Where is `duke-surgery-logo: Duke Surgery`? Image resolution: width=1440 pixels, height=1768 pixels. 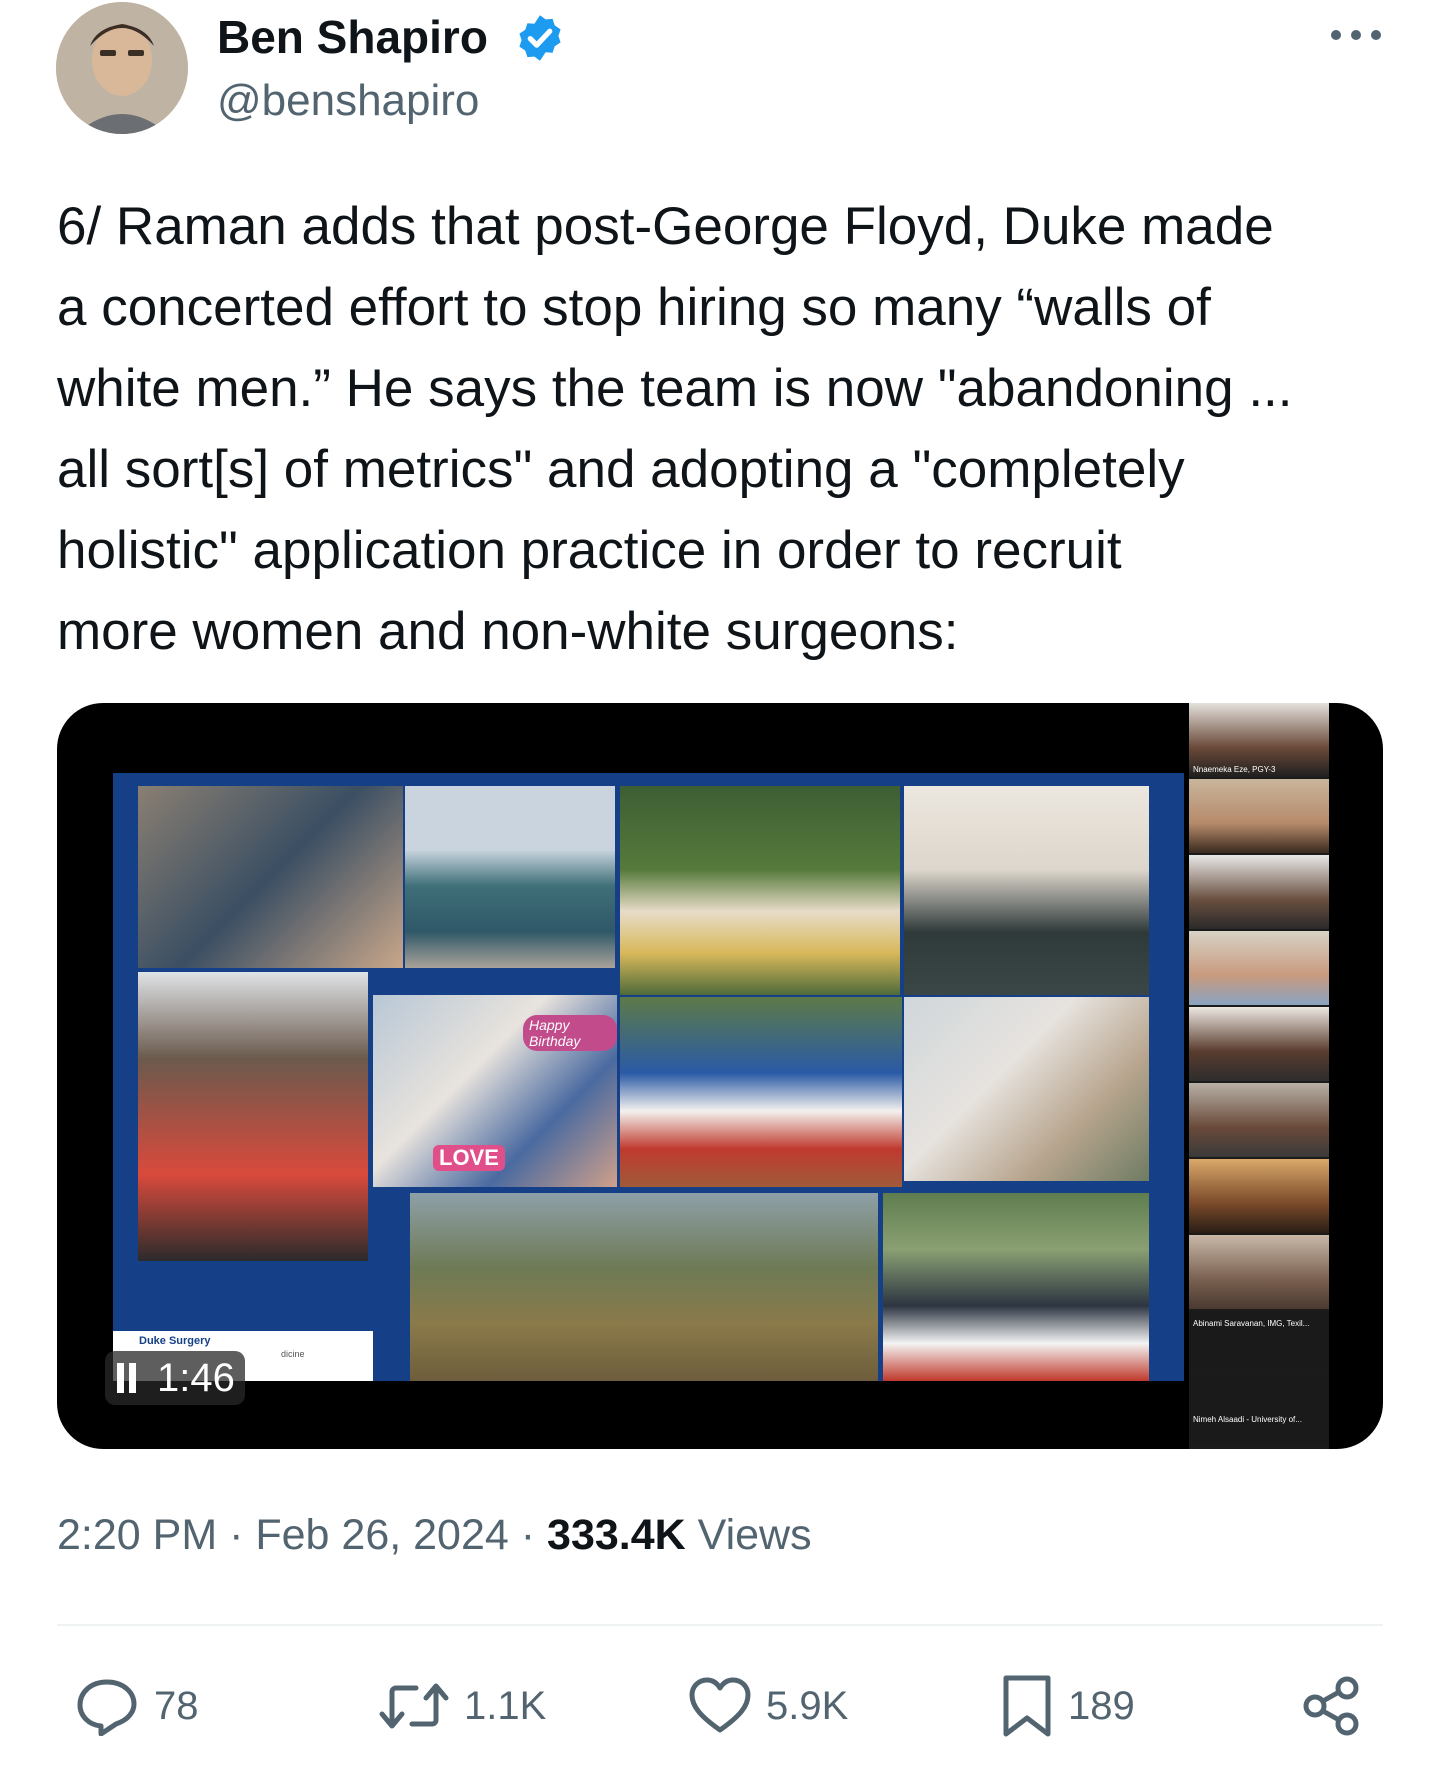 duke-surgery-logo: Duke Surgery is located at coordinates (175, 1341).